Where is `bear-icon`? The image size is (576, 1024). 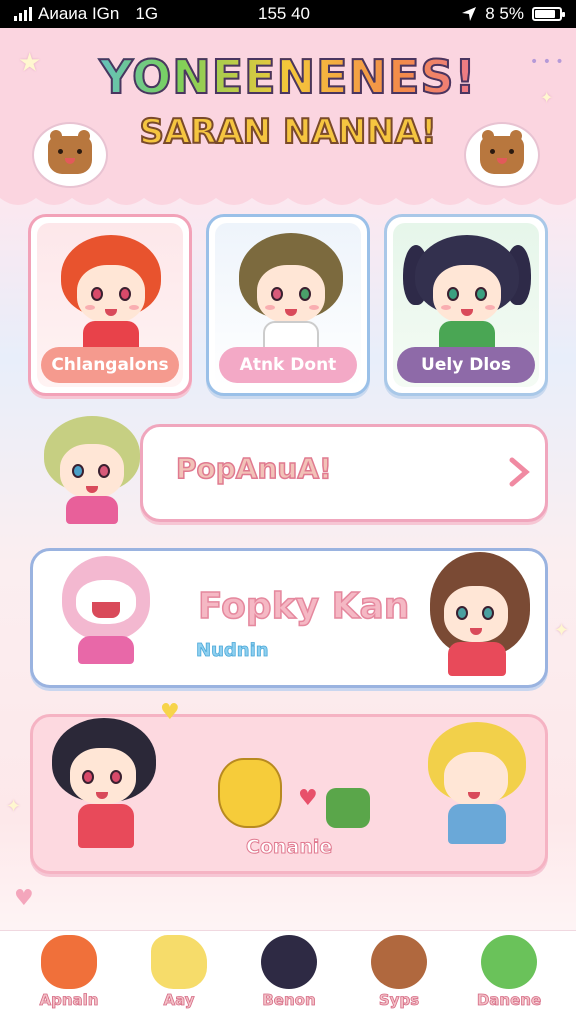 bear-icon is located at coordinates (69, 962).